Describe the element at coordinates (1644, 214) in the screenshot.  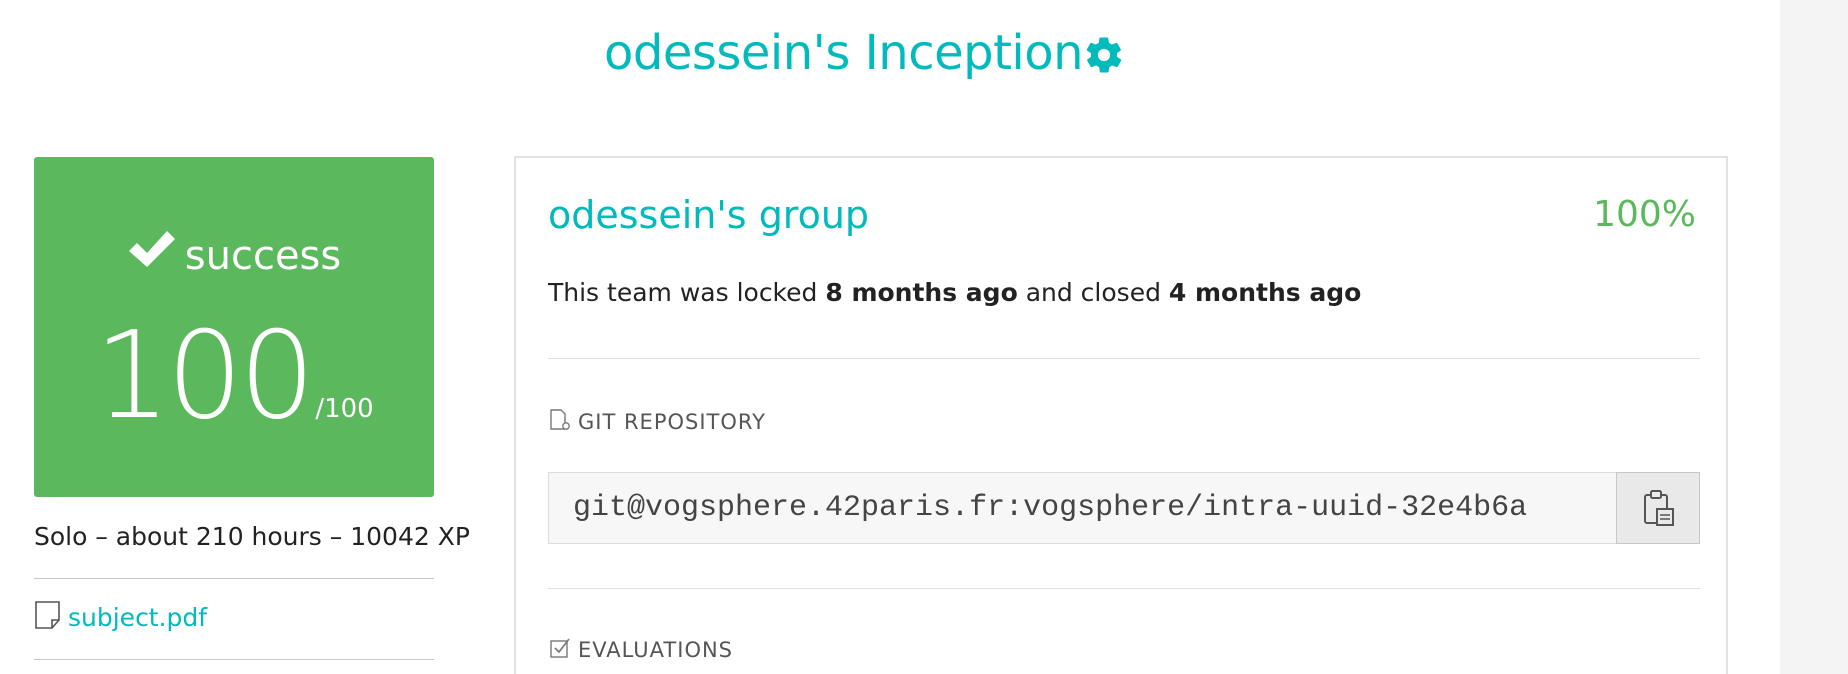
I see `group-percentage: 100%` at that location.